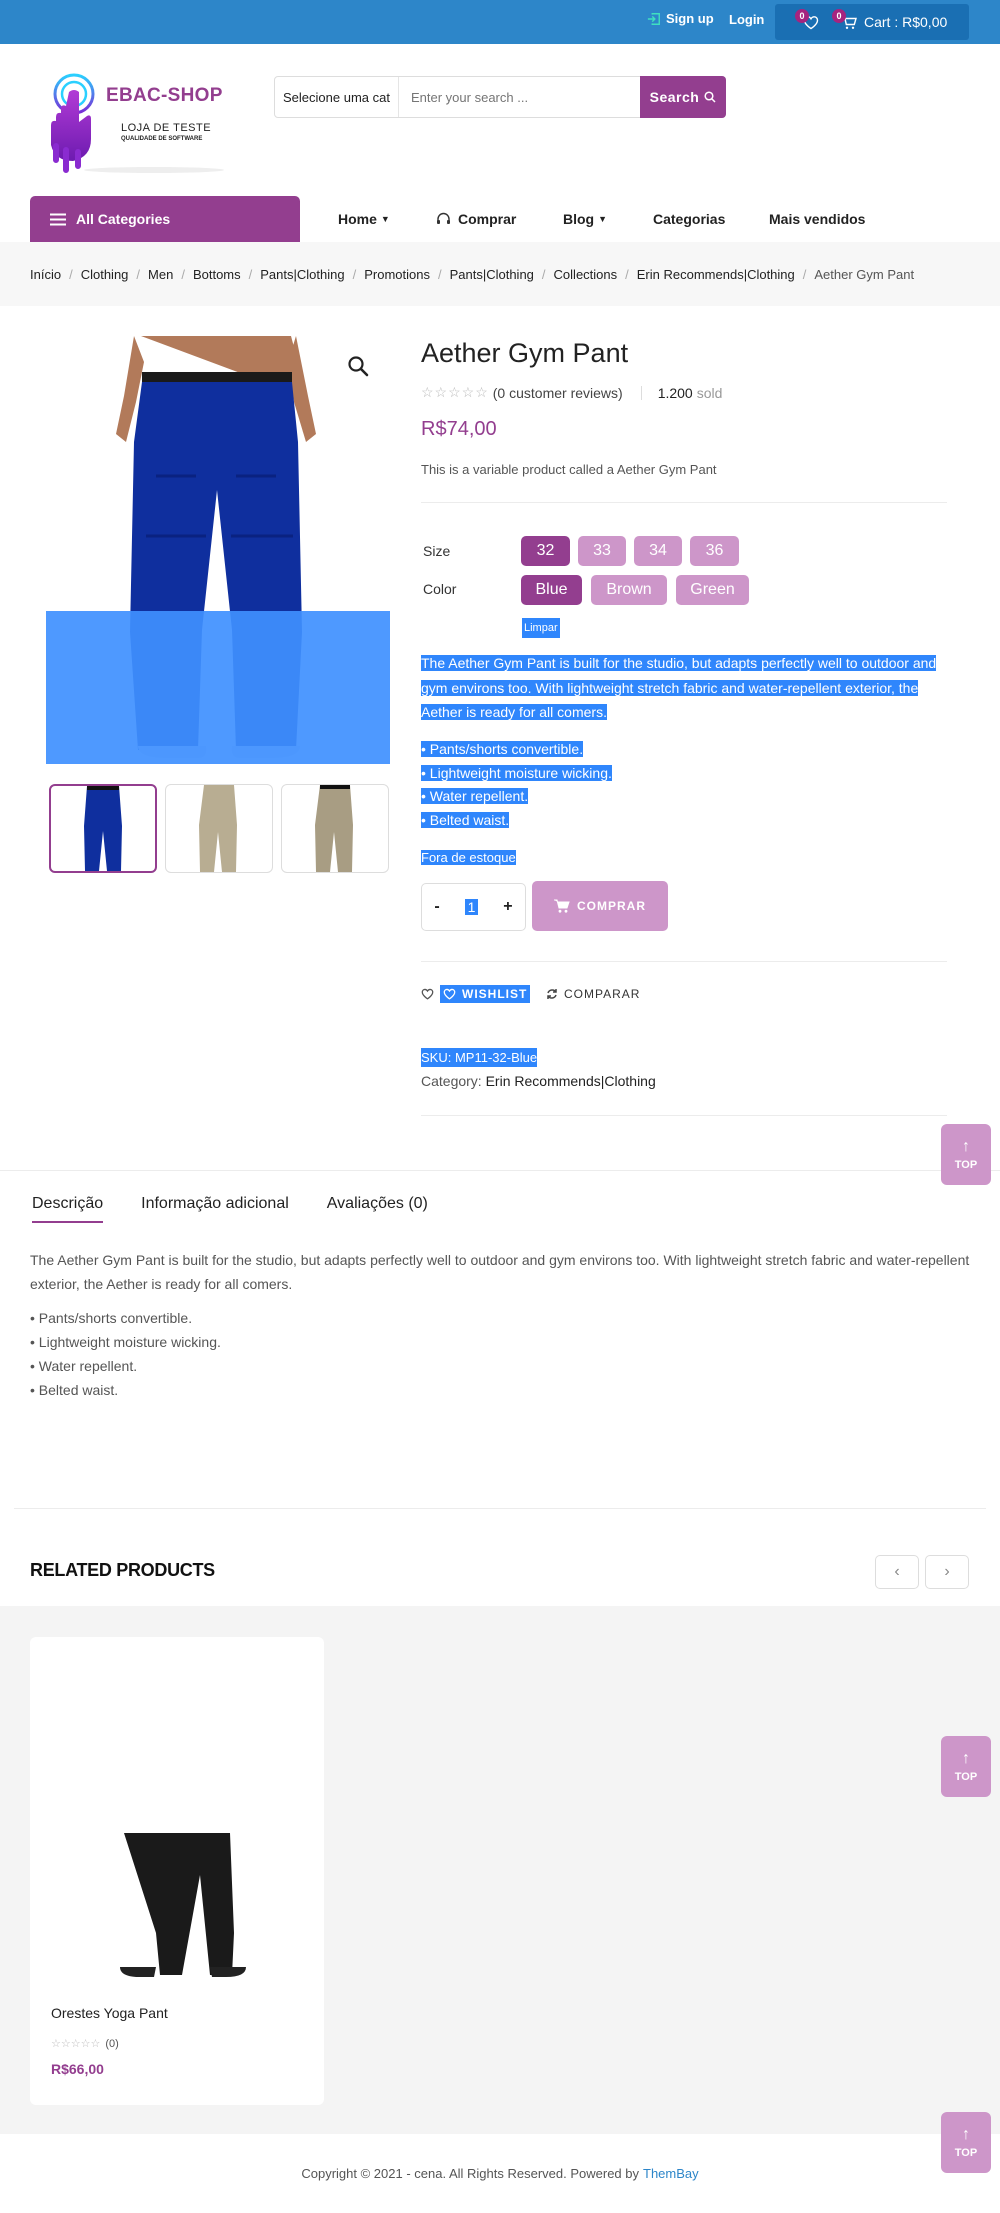 Image resolution: width=1000 pixels, height=2213 pixels. Describe the element at coordinates (551, 590) in the screenshot. I see `color-option-blue: Blue` at that location.